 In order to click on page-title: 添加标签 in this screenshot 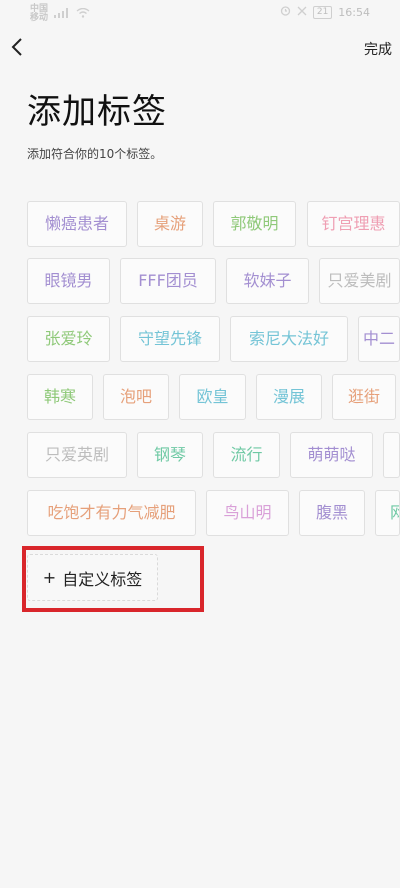, I will do `click(97, 112)`.